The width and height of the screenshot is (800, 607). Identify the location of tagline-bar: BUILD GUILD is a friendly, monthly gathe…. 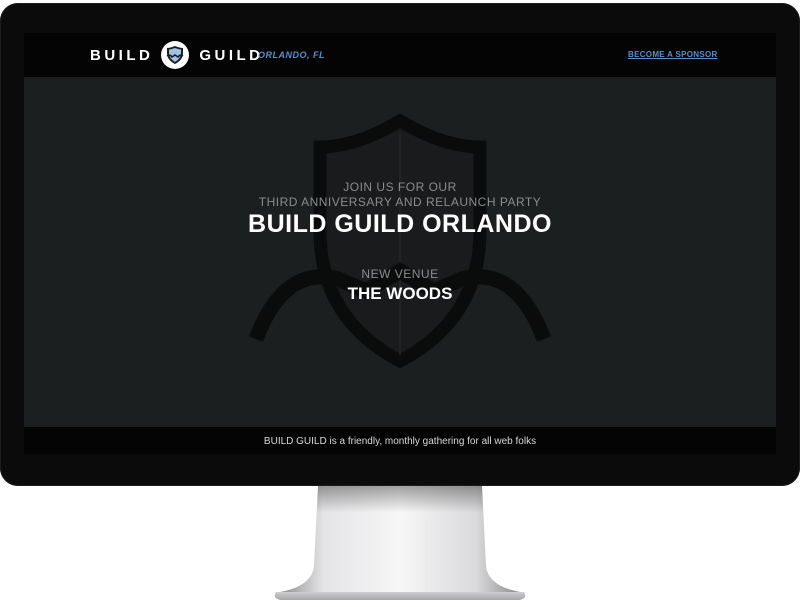
(400, 440).